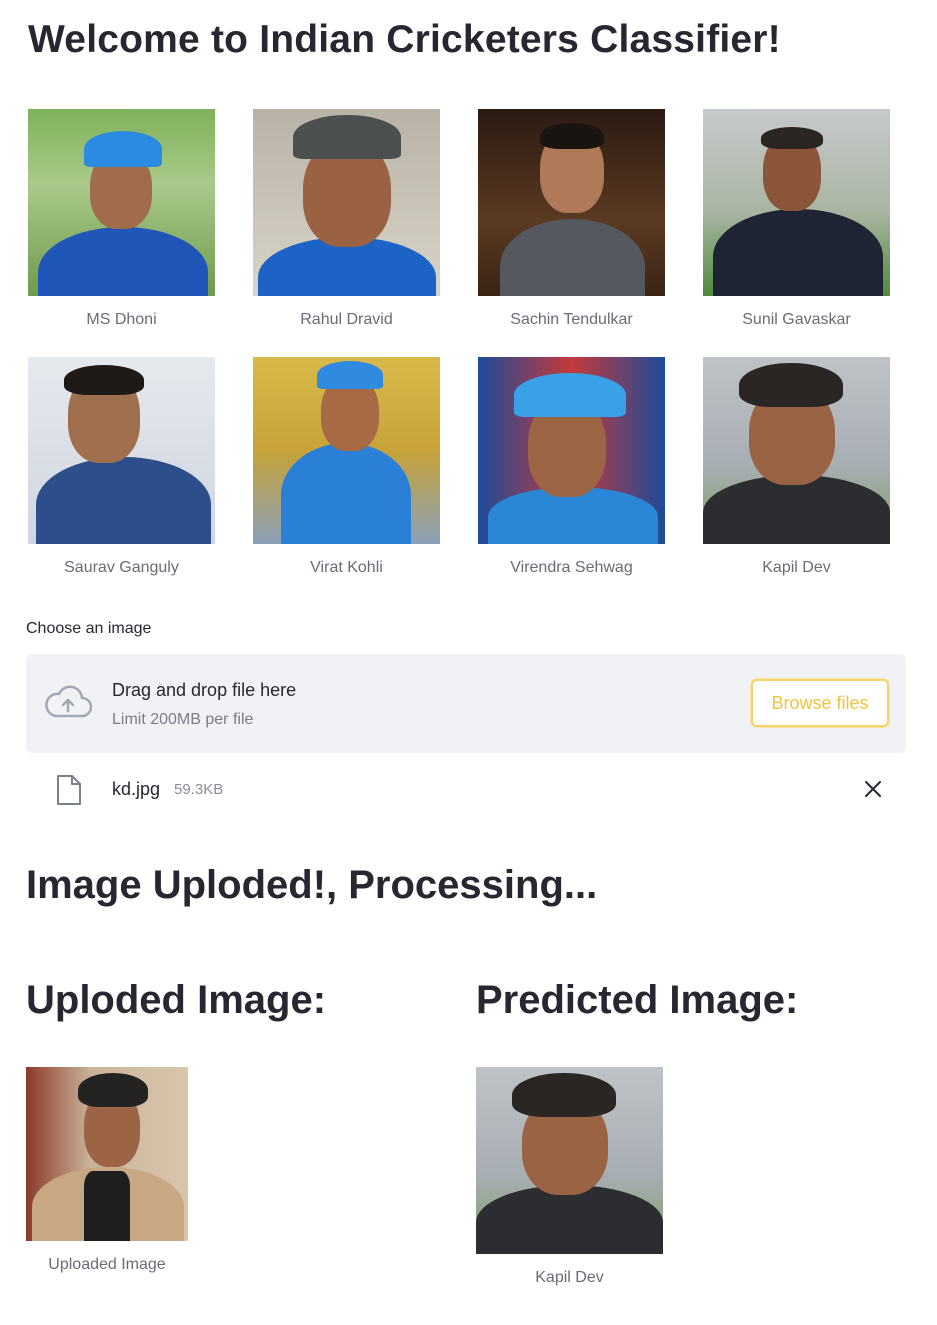  I want to click on predicted-image-caption: Kapil Dev, so click(569, 1277).